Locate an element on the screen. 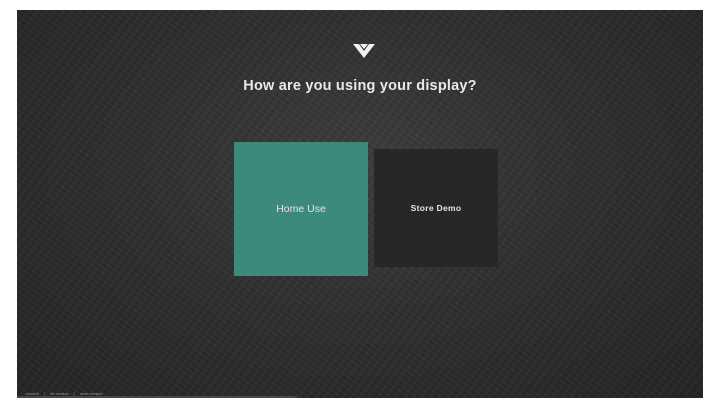 The height and width of the screenshot is (400, 705). vizio-v-icon is located at coordinates (364, 51).